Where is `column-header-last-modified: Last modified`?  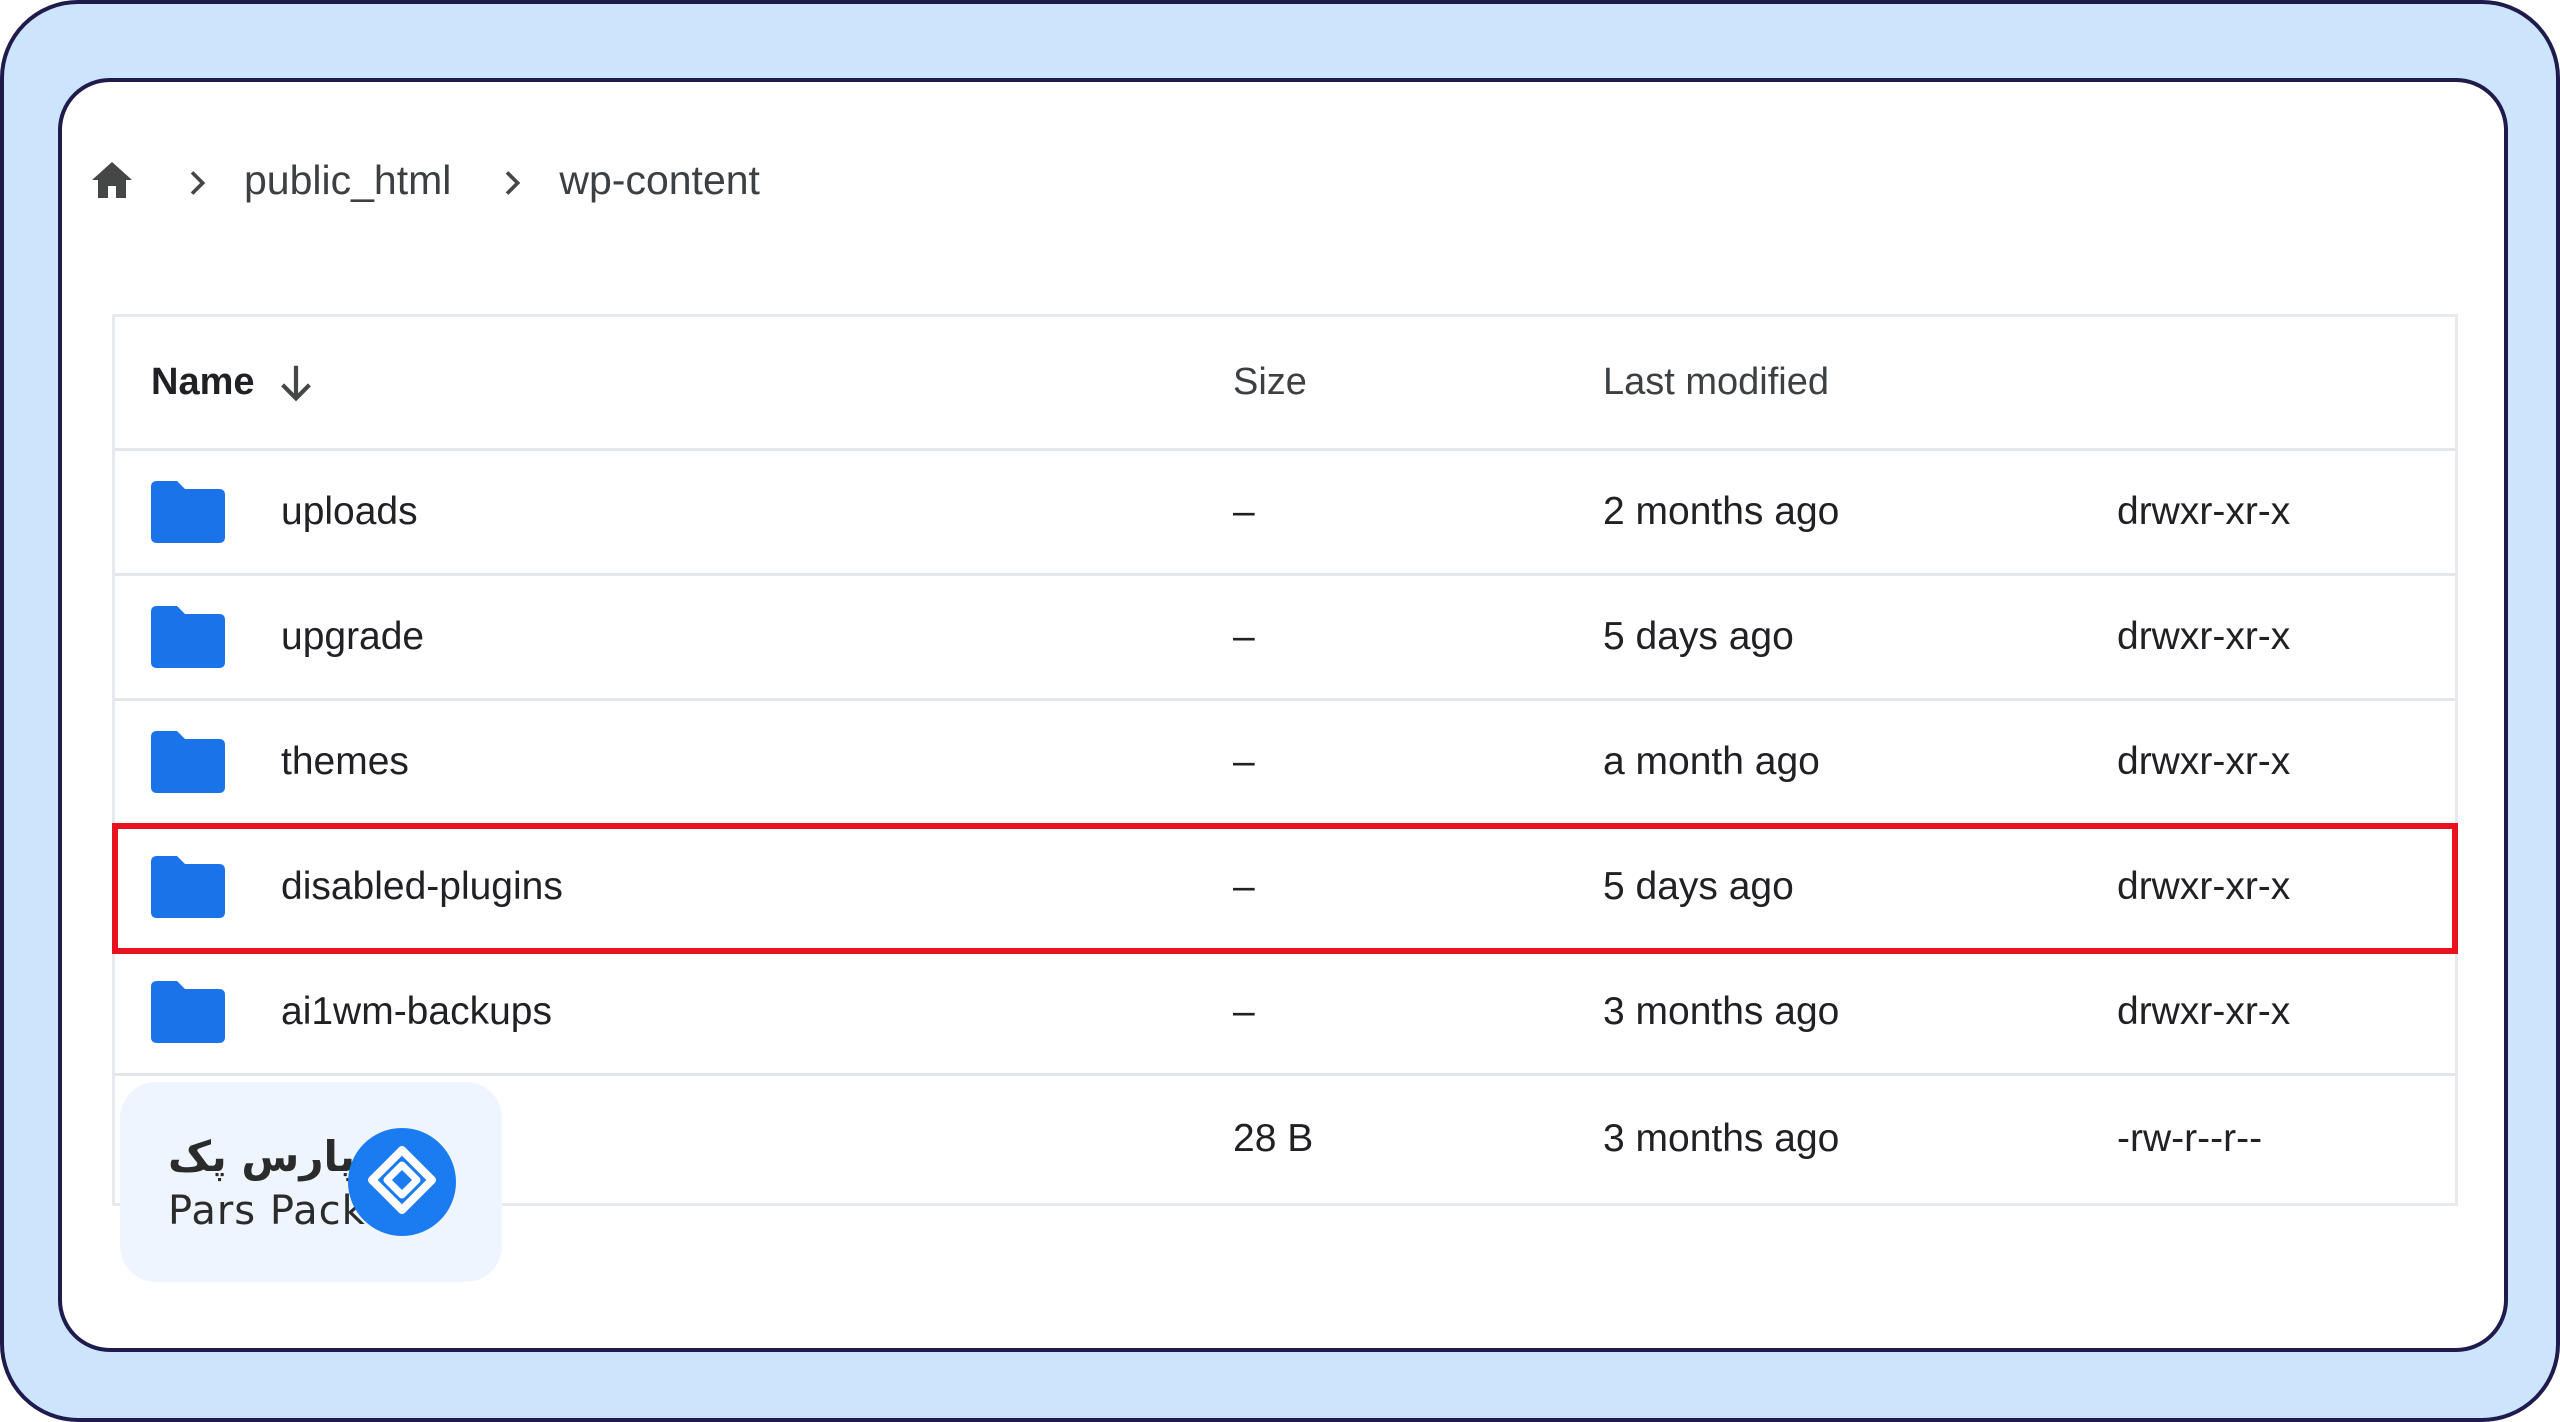 column-header-last-modified: Last modified is located at coordinates (1716, 382).